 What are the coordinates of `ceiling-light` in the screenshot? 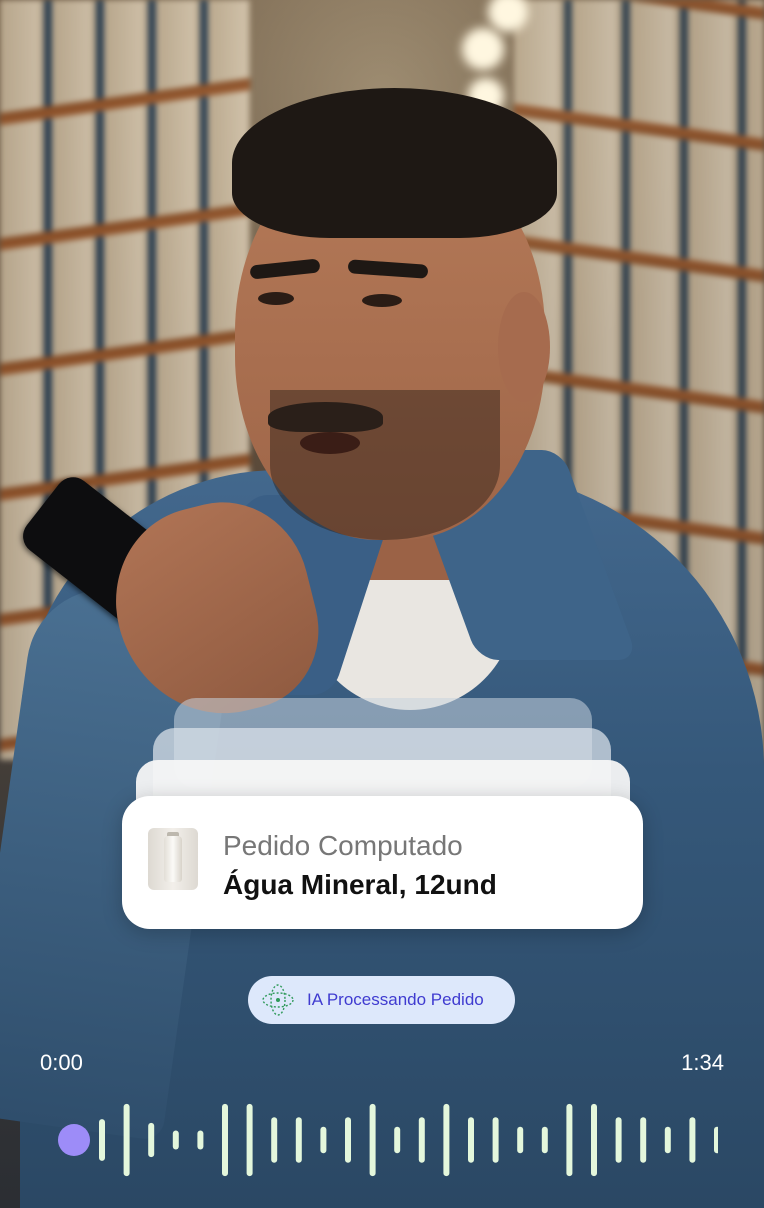 It's located at (483, 49).